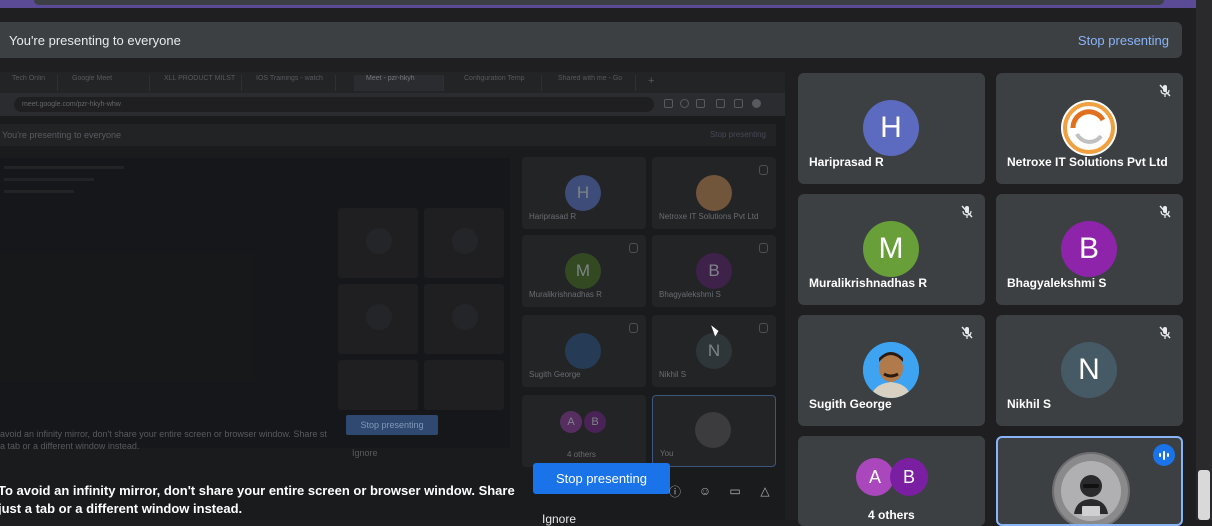 This screenshot has height=526, width=1212. What do you see at coordinates (1204, 260) in the screenshot?
I see `page-scrollbar` at bounding box center [1204, 260].